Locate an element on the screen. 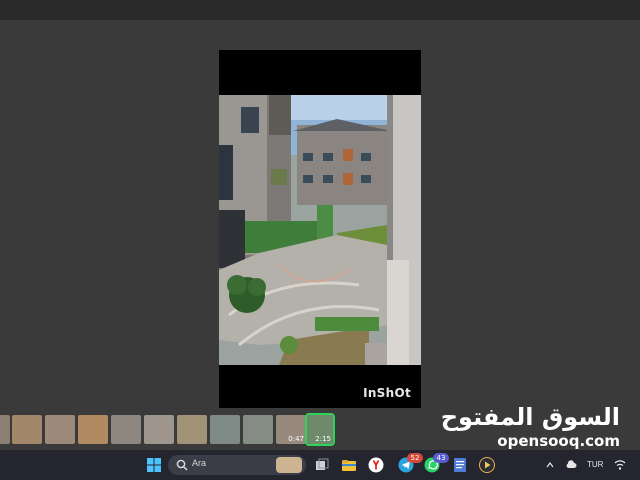 This screenshot has height=480, width=640. telegram-app-button: 52 is located at coordinates (410, 463).